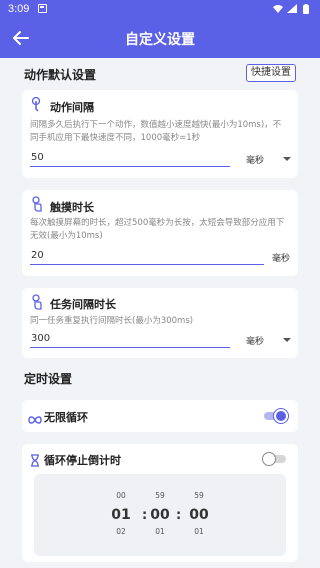 The image size is (320, 568). I want to click on seconds-current: 00, so click(199, 515).